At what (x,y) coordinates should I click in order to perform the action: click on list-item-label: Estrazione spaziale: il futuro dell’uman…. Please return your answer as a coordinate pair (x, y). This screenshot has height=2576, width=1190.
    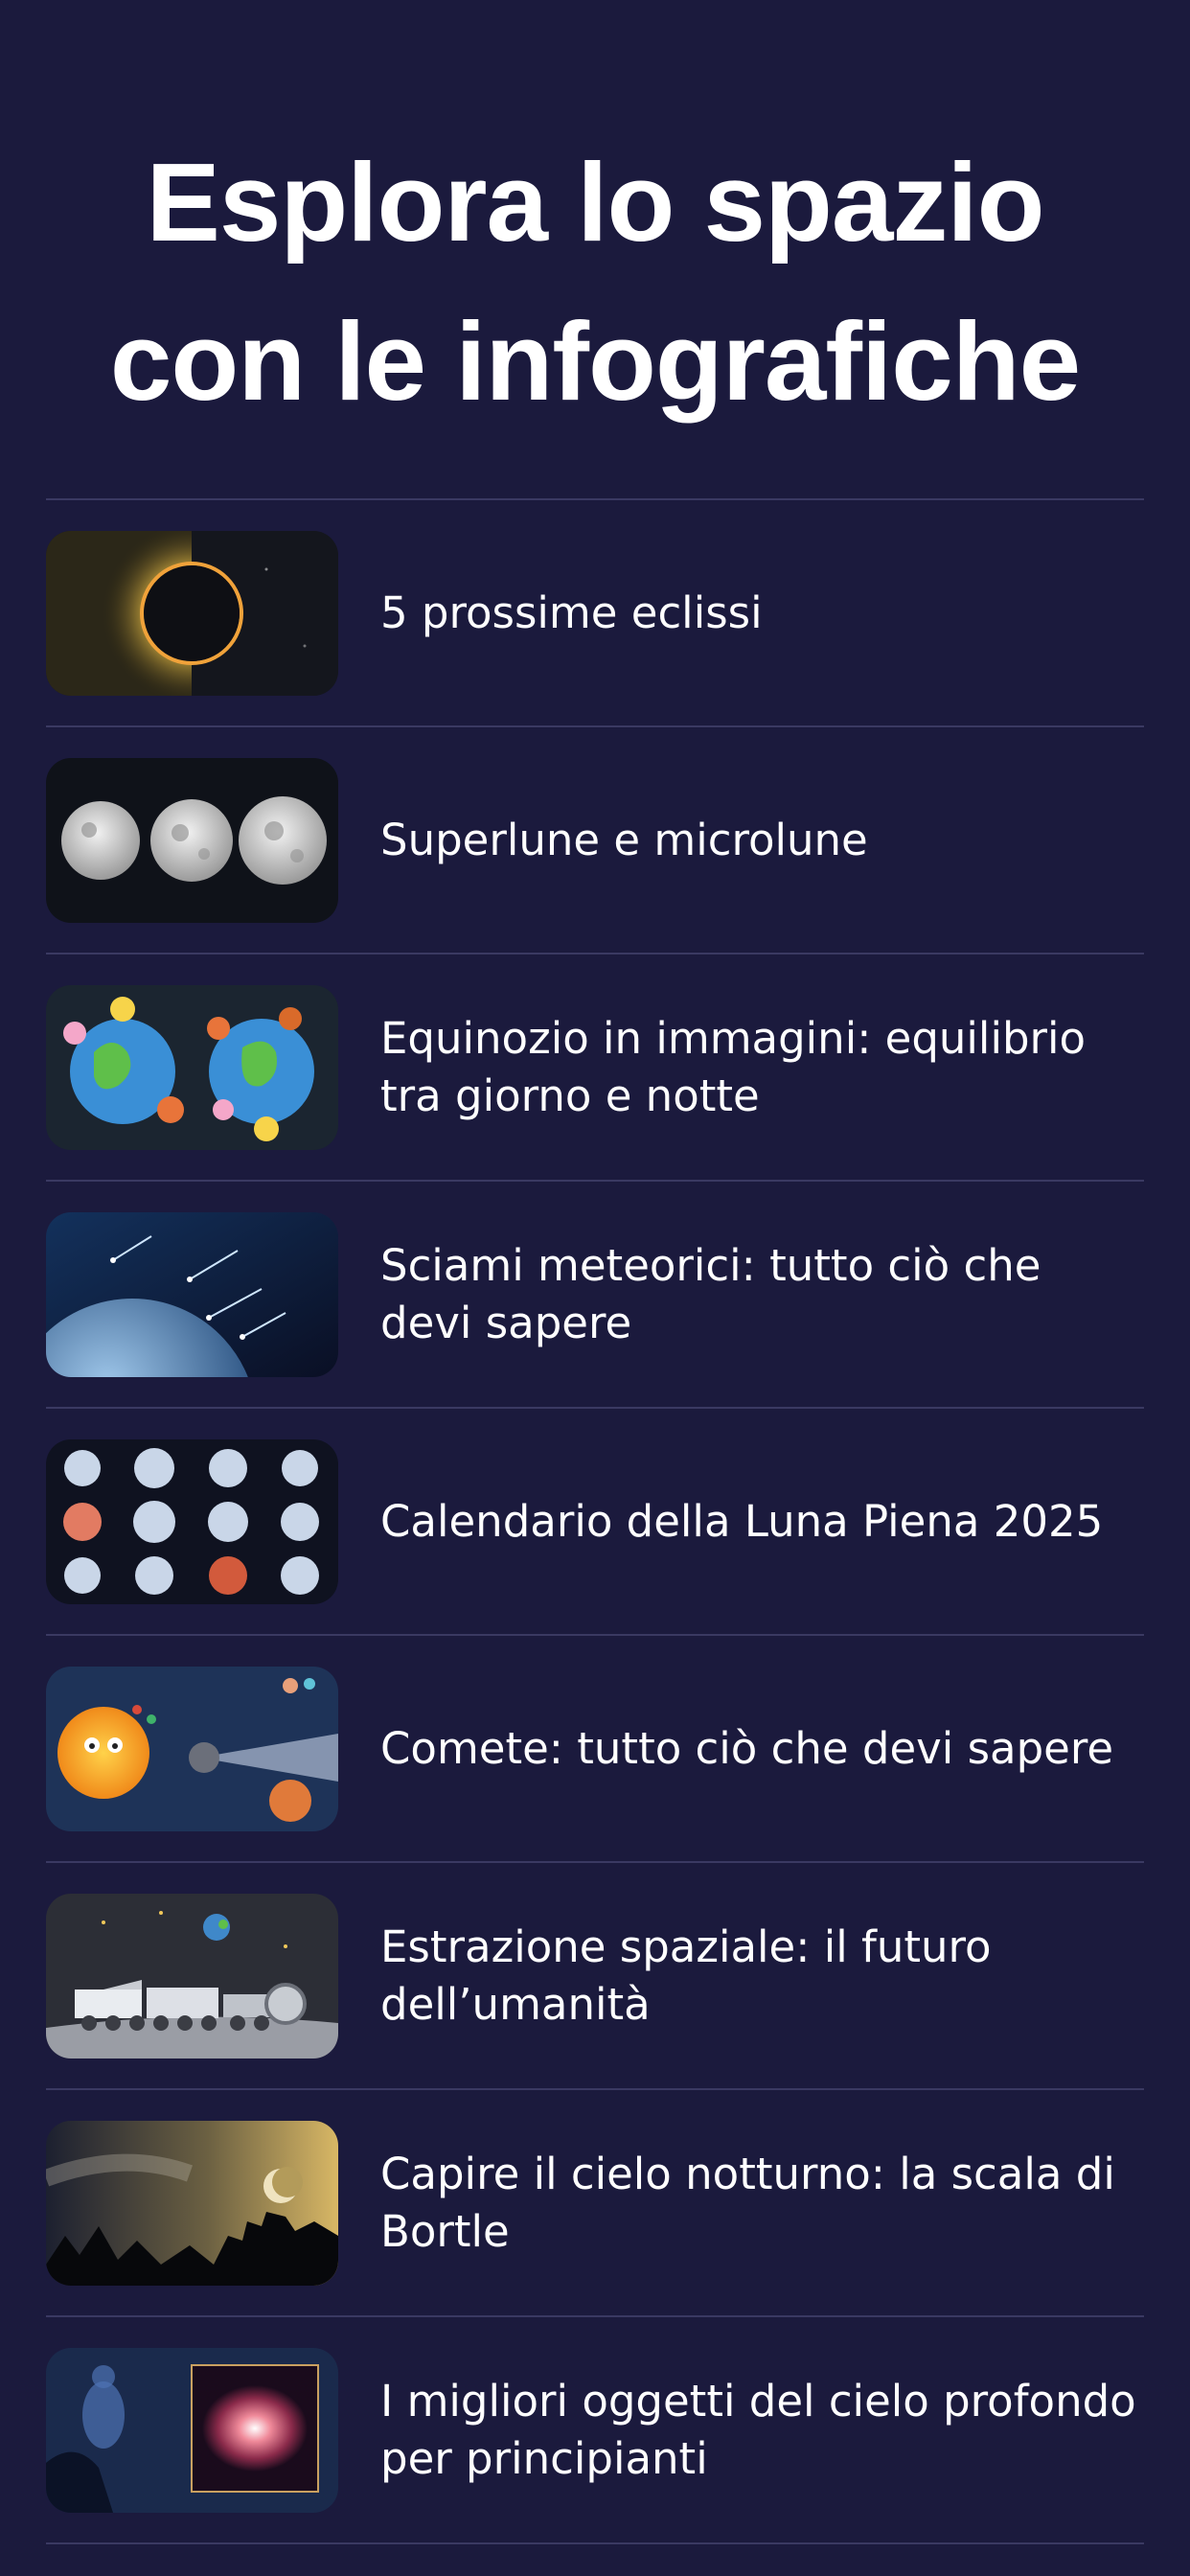
    Looking at the image, I should click on (686, 1975).